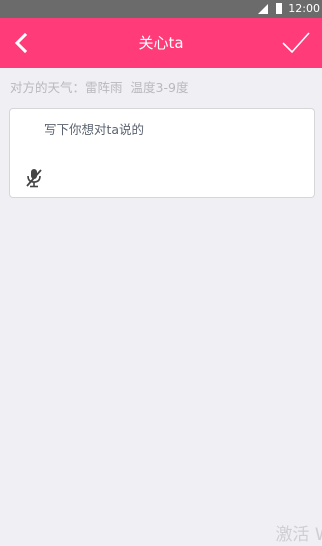 Image resolution: width=322 pixels, height=546 pixels. What do you see at coordinates (279, 8) in the screenshot?
I see `battery-icon` at bounding box center [279, 8].